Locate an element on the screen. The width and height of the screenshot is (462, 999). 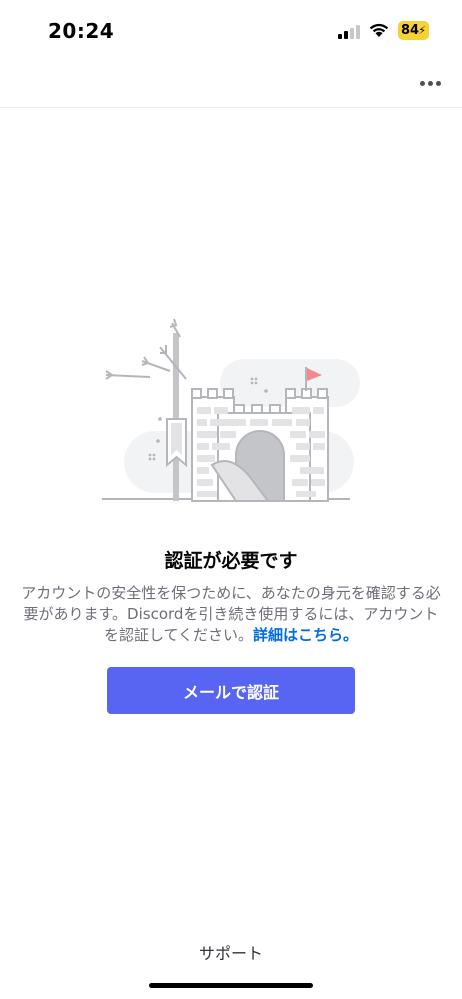
battery-indicator: 84 ⚡ is located at coordinates (413, 30).